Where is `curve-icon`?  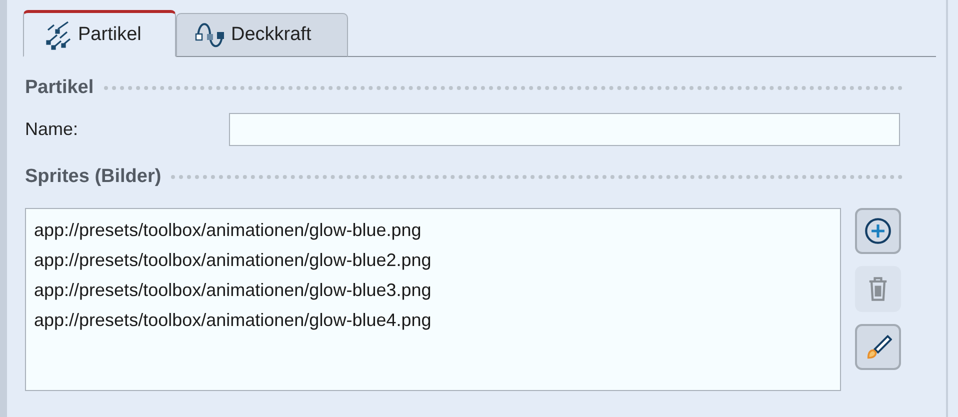 curve-icon is located at coordinates (210, 35).